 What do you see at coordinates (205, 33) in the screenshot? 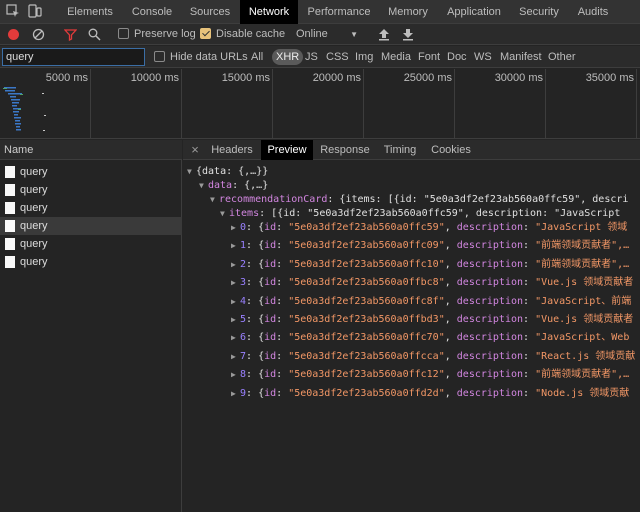
I see `checked-checkbox-icon` at bounding box center [205, 33].